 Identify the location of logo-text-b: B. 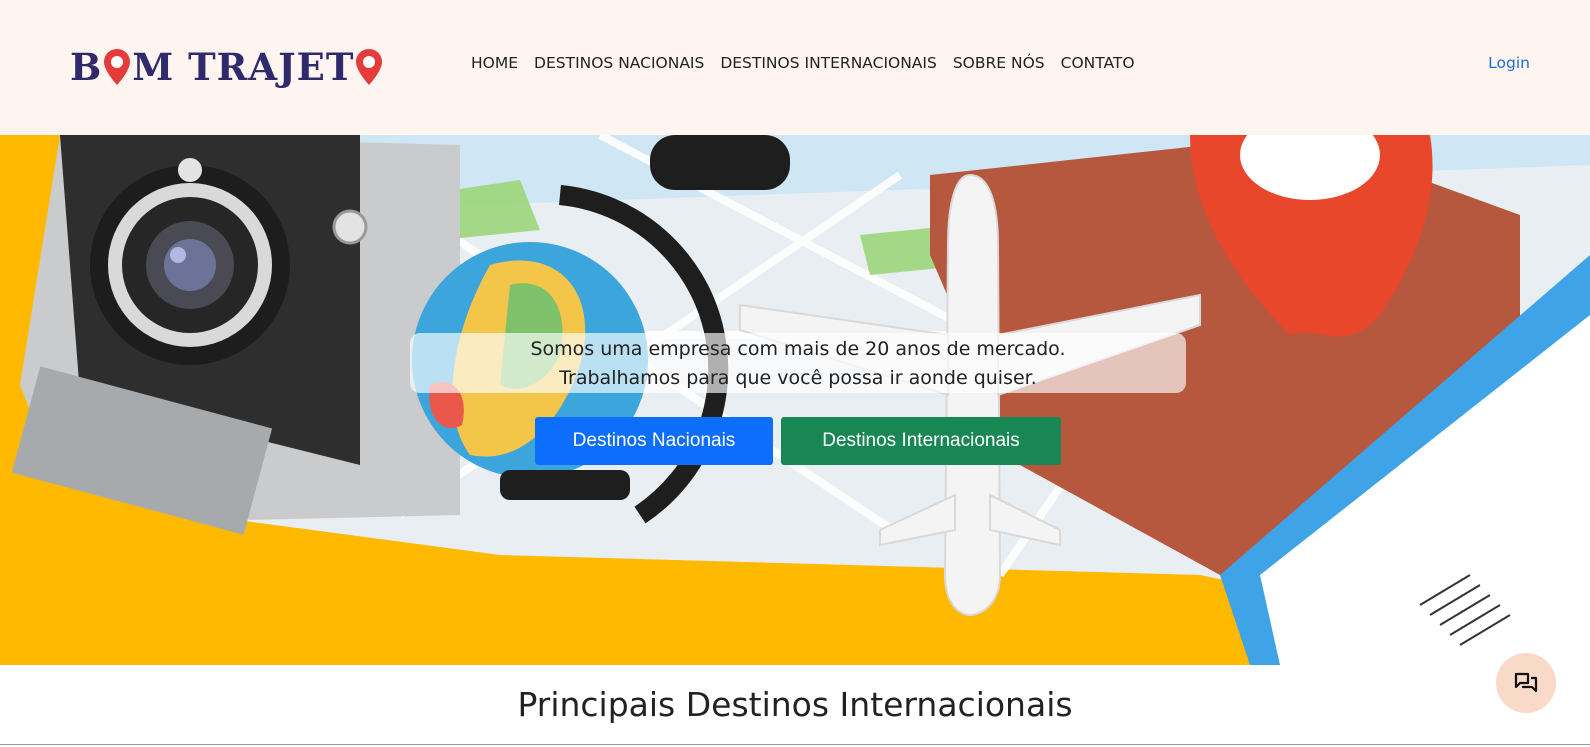
(86, 67).